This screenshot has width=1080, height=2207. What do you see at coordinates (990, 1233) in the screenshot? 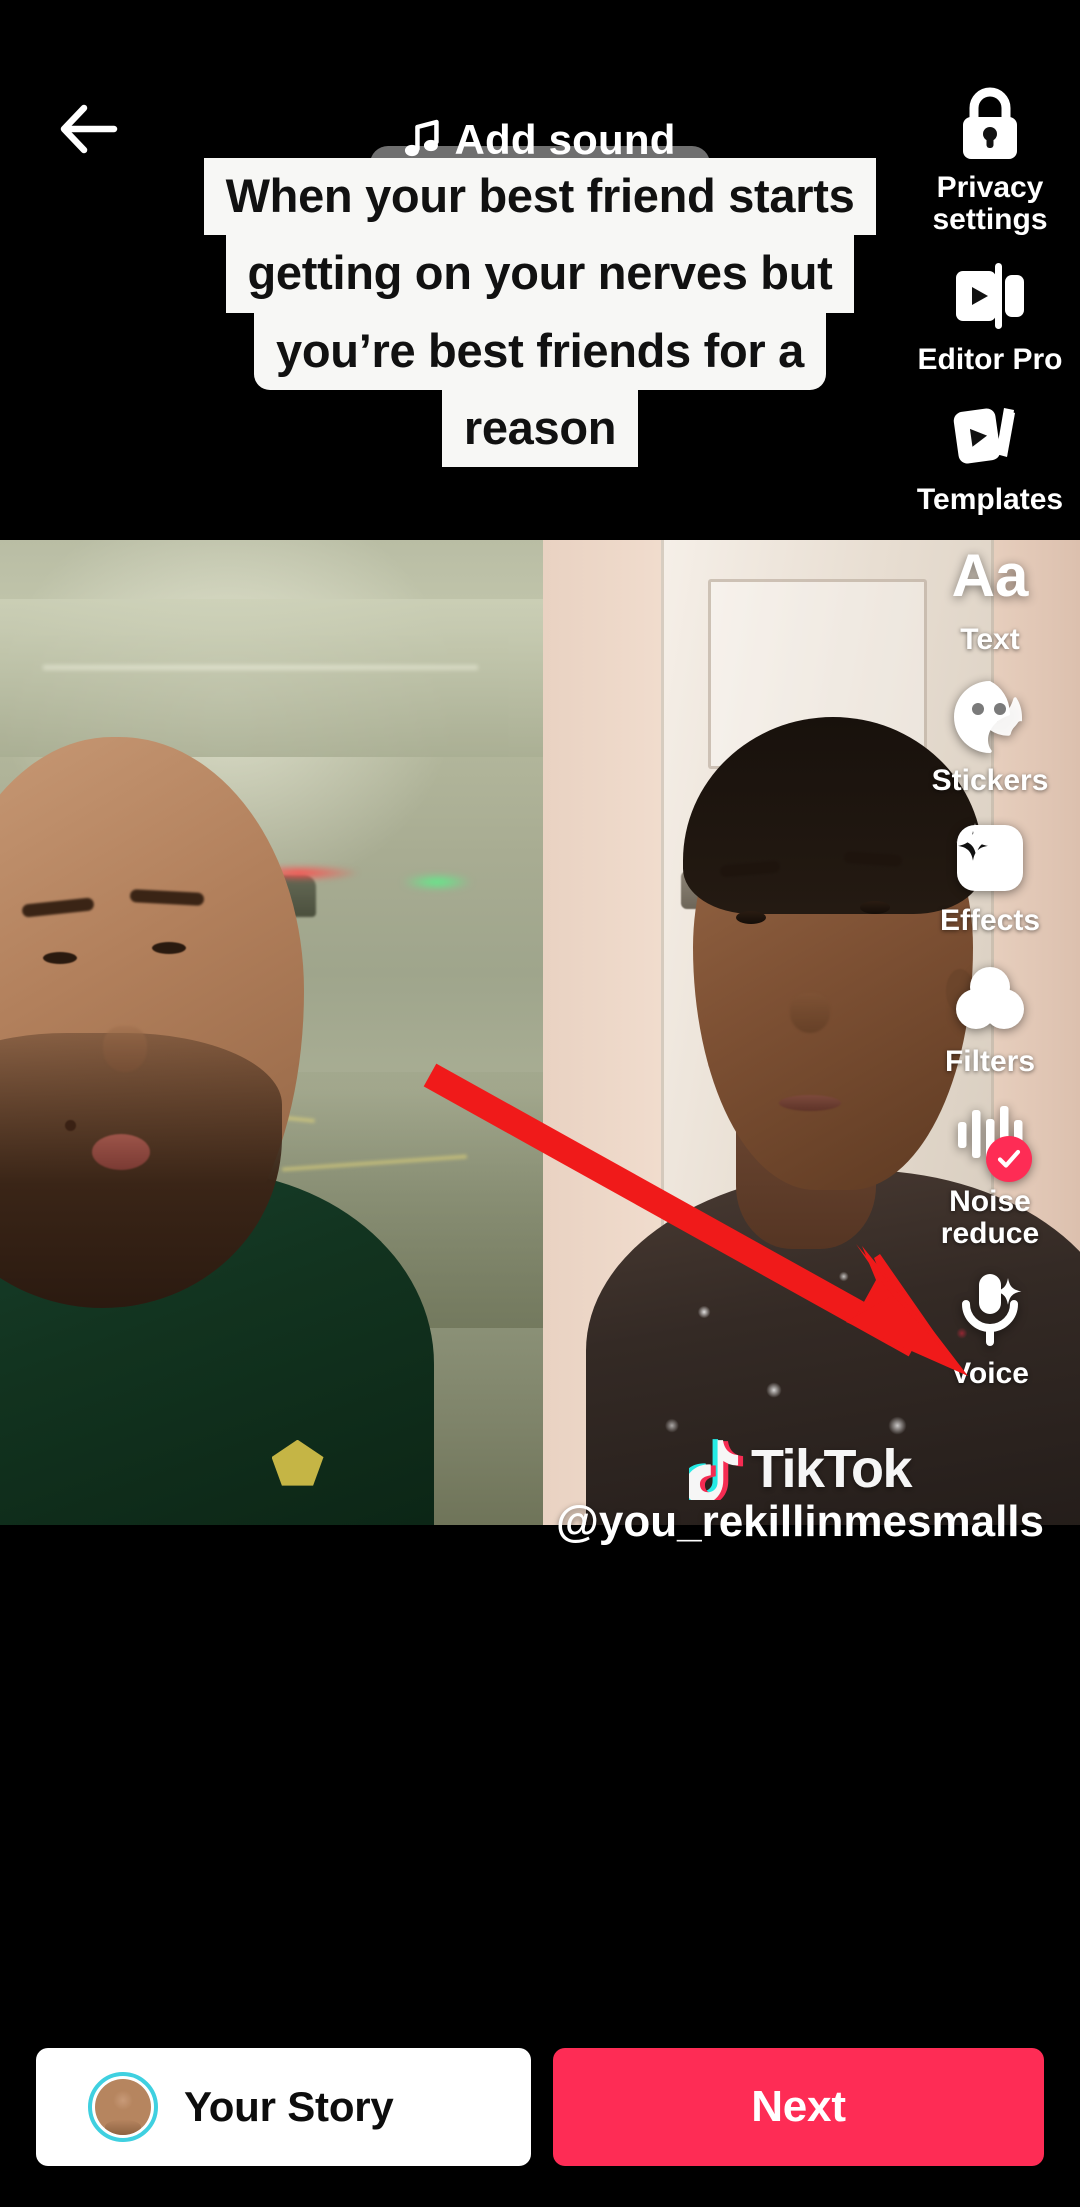
I see `tool-label-line2: reduce` at bounding box center [990, 1233].